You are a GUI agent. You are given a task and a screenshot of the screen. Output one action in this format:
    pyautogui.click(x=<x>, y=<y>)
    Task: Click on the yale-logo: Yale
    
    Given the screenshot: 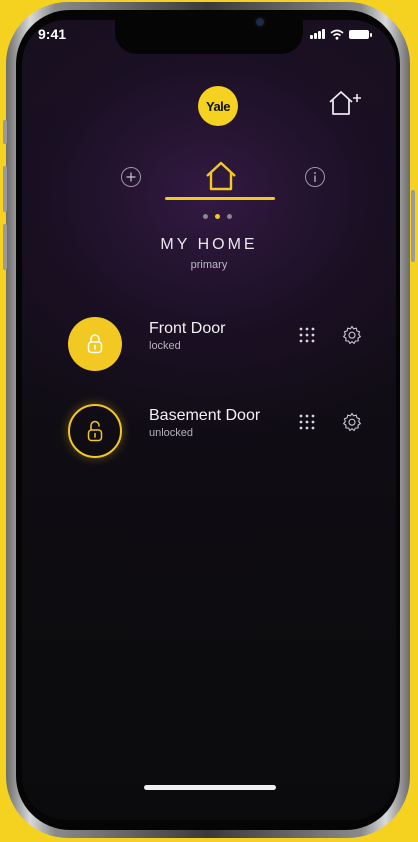 What is the action you would take?
    pyautogui.click(x=218, y=106)
    